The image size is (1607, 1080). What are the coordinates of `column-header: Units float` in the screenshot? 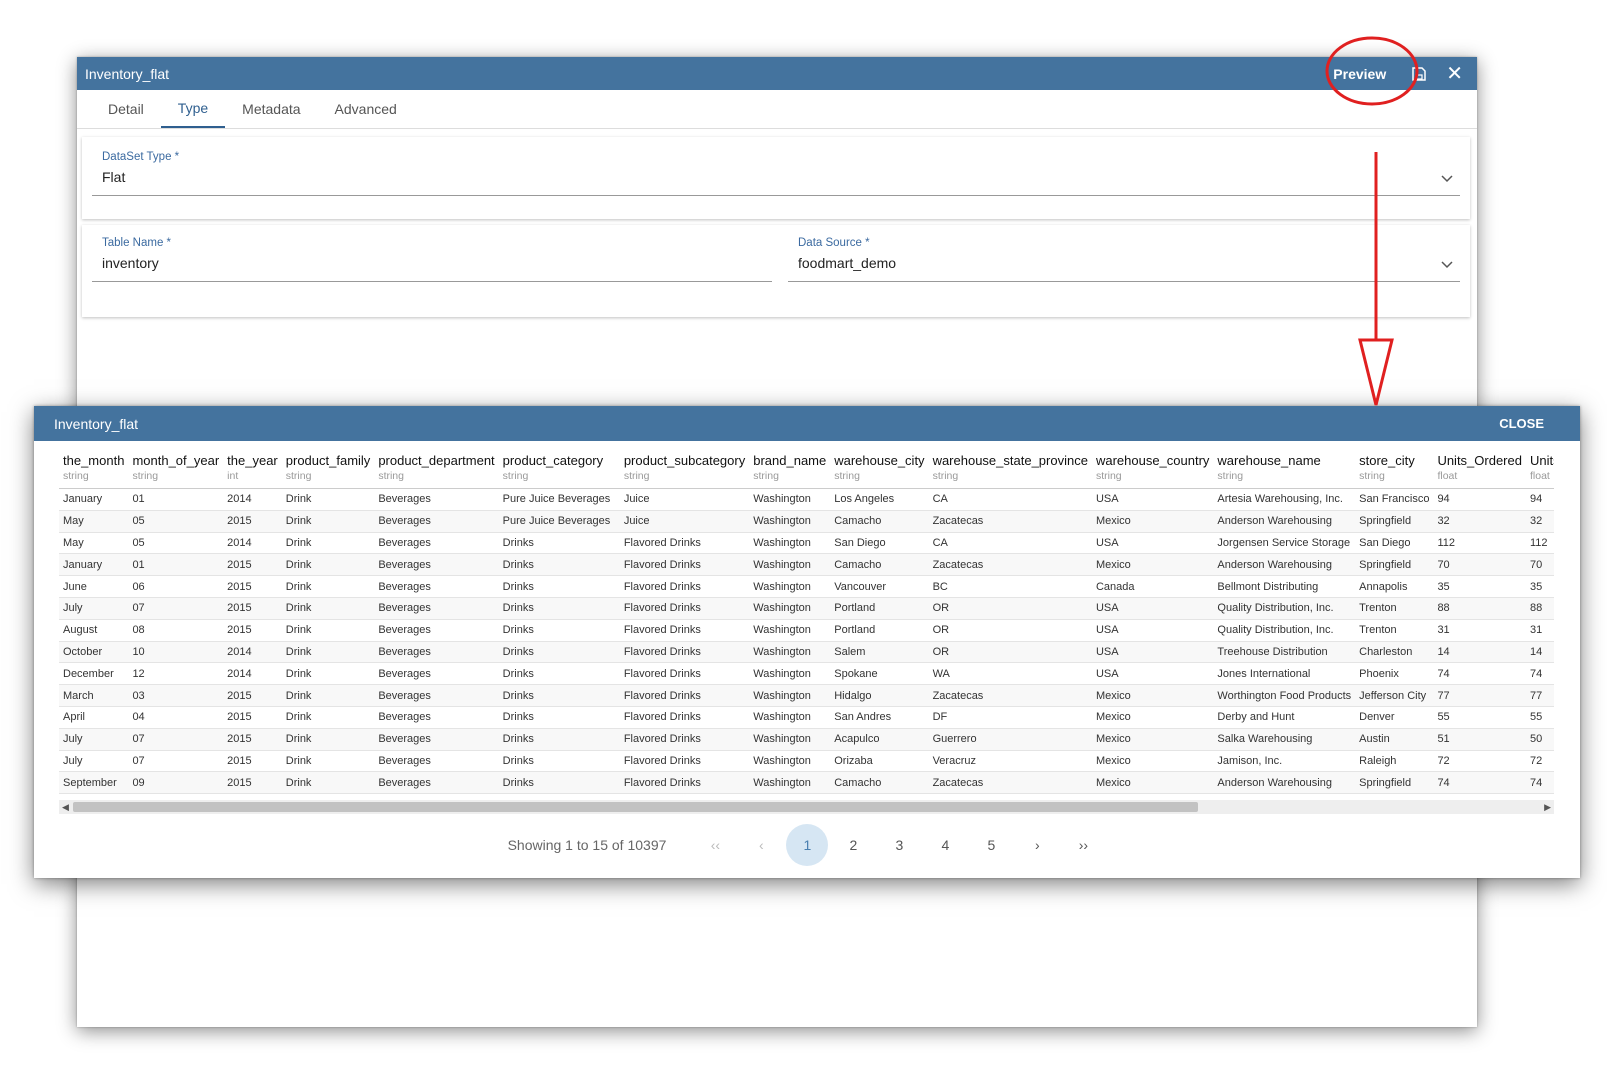 It's located at (1539, 468).